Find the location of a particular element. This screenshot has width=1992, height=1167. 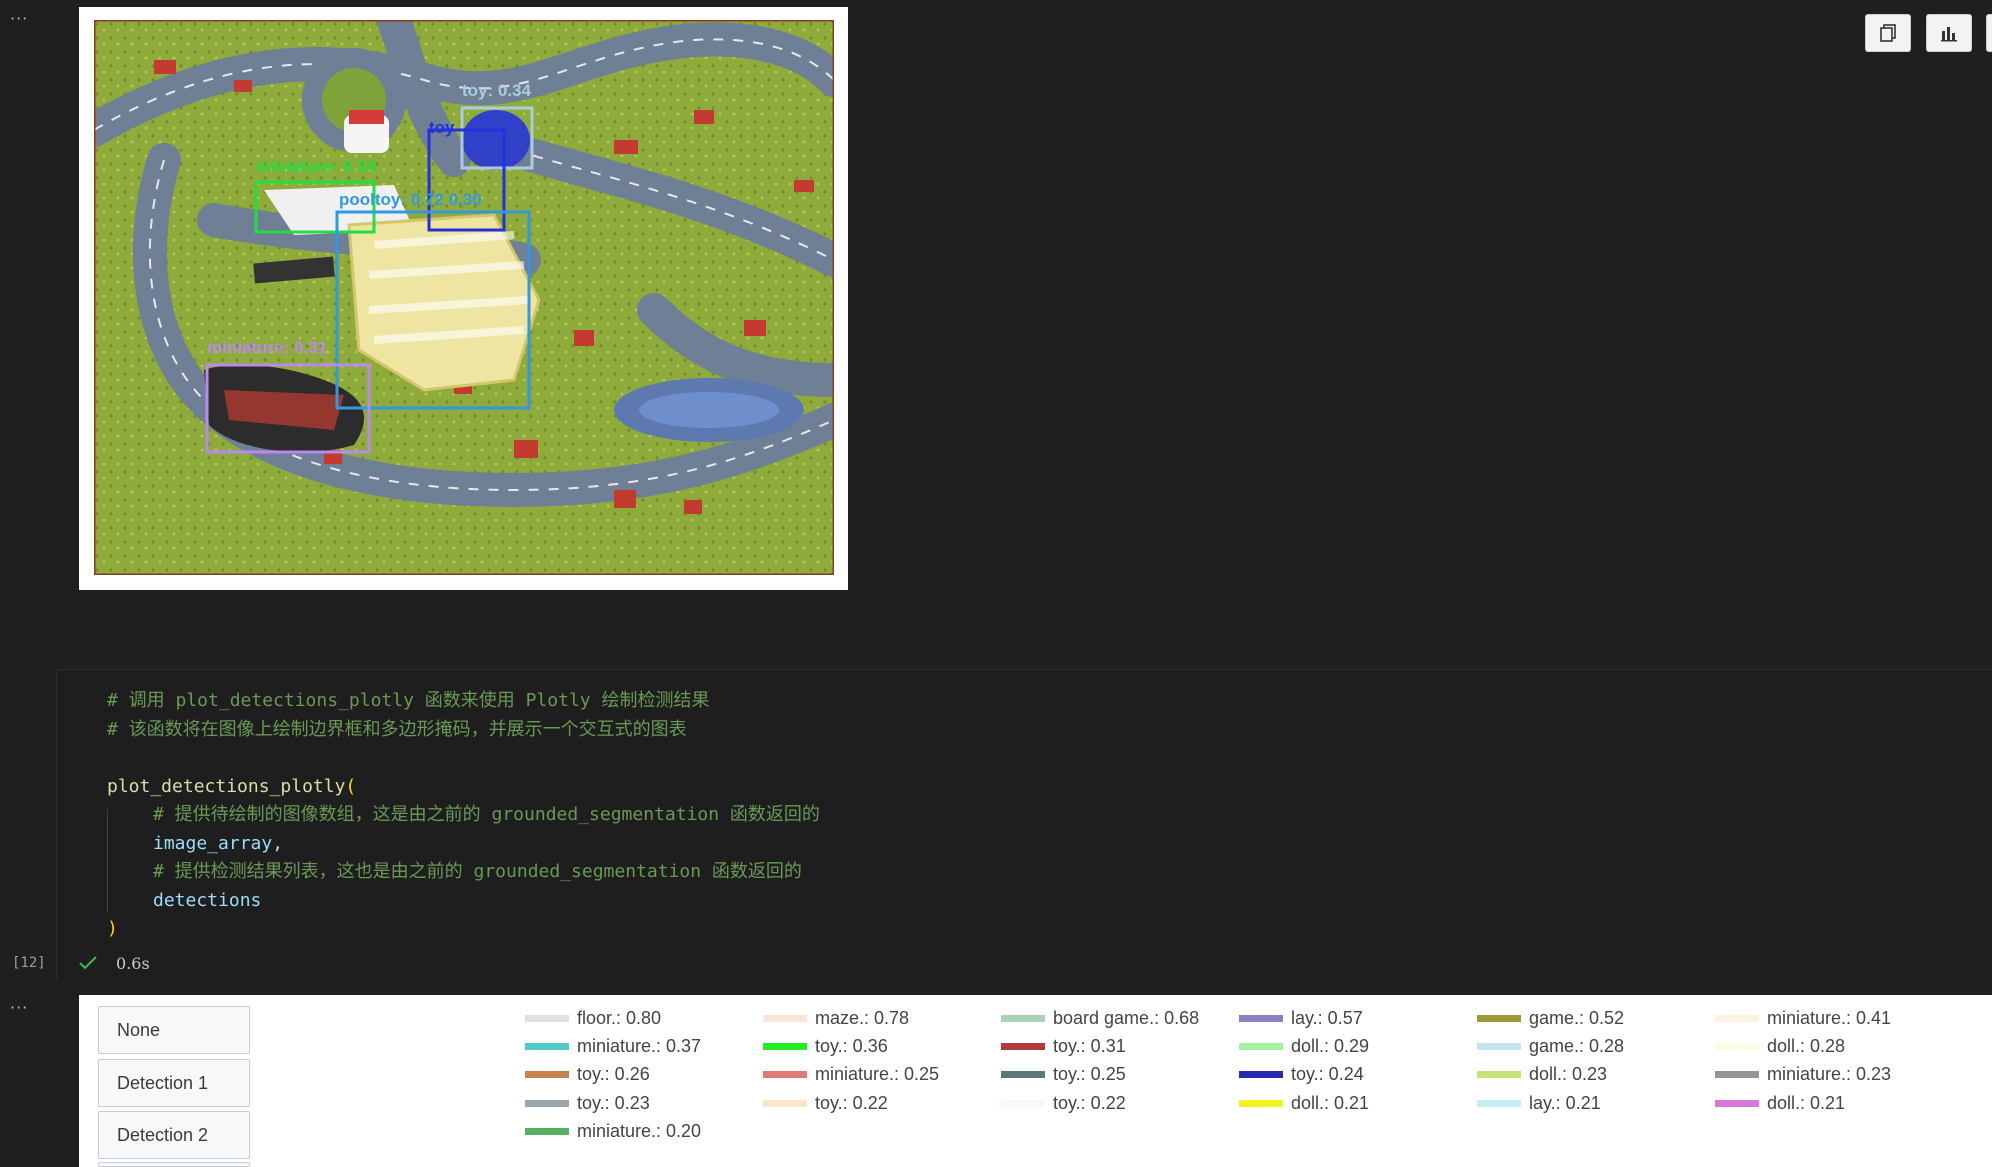

indent-guide is located at coordinates (107, 860).